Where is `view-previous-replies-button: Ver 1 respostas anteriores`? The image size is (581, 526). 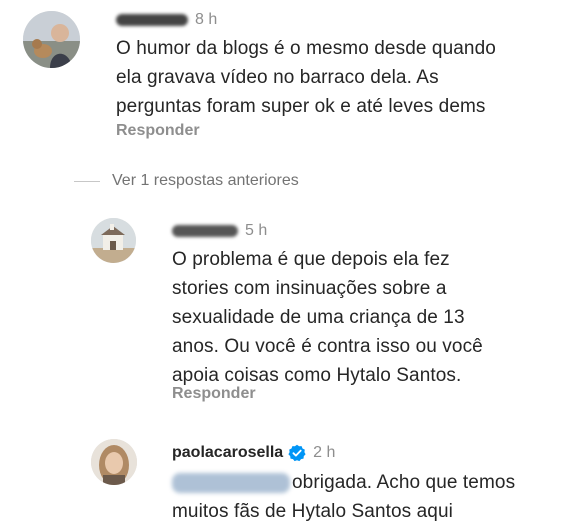
view-previous-replies-button: Ver 1 respostas anteriores is located at coordinates (186, 181).